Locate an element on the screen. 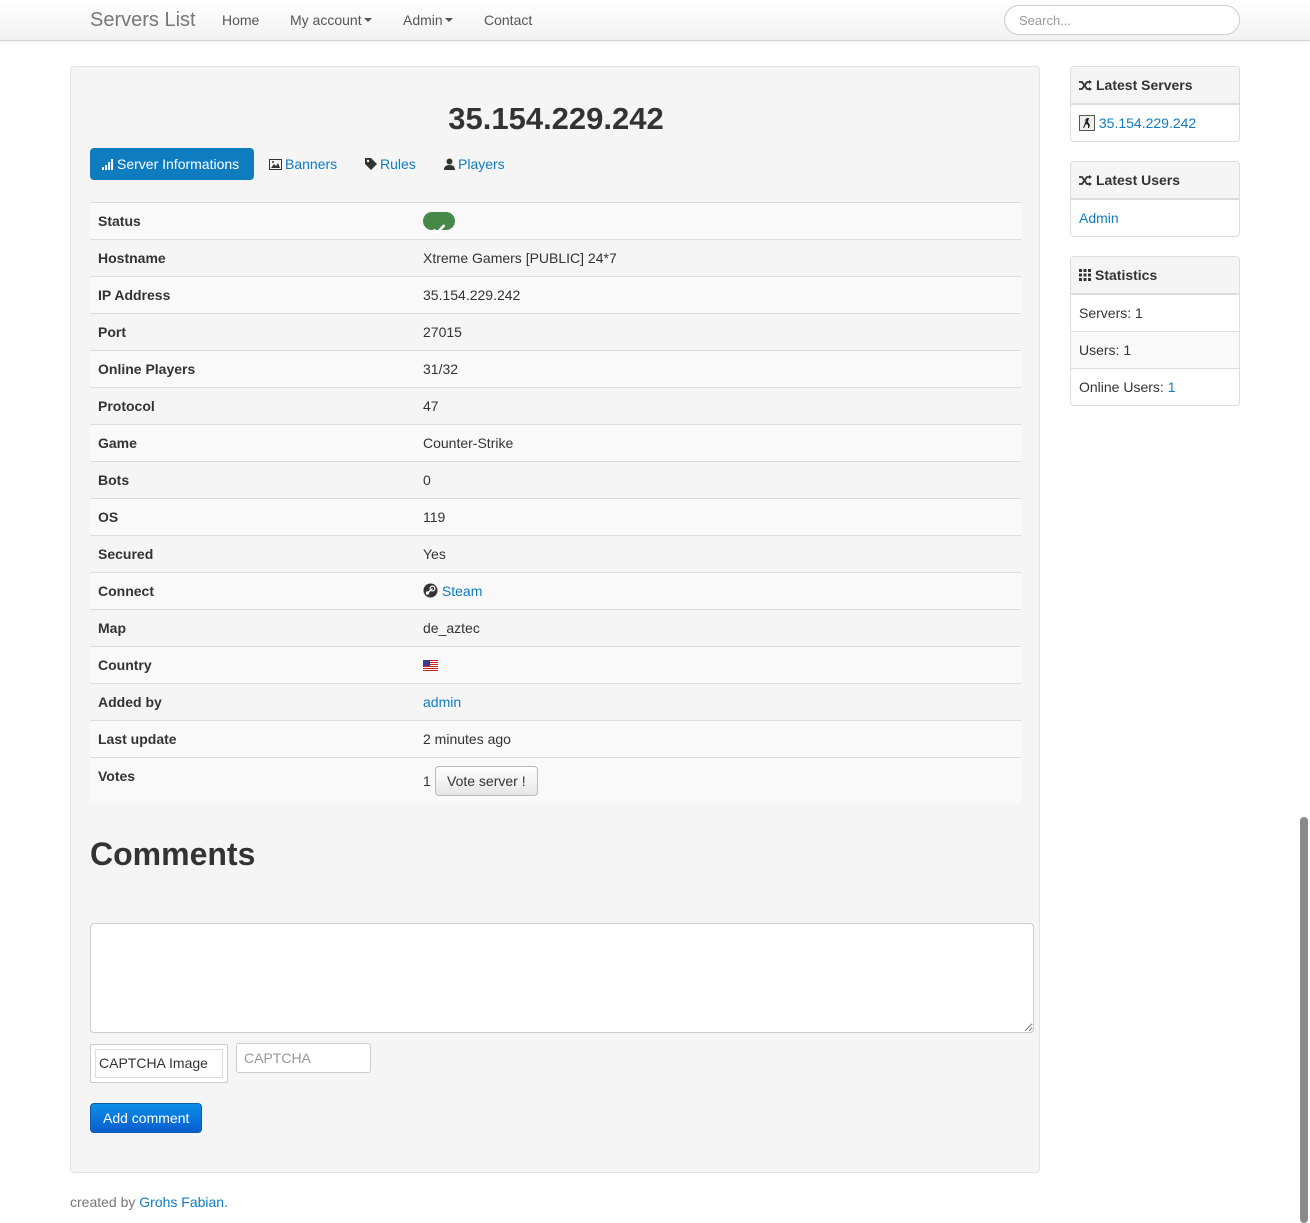 This screenshot has width=1310, height=1223. row-label: Port is located at coordinates (112, 332).